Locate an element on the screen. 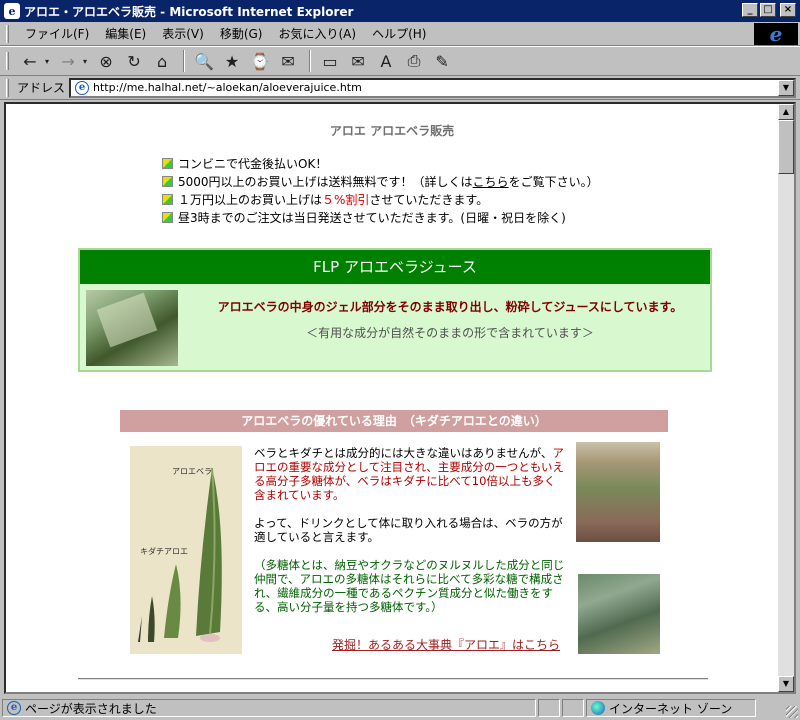 Image resolution: width=800 pixels, height=720 pixels. stop-button: ⊗ is located at coordinates (106, 61).